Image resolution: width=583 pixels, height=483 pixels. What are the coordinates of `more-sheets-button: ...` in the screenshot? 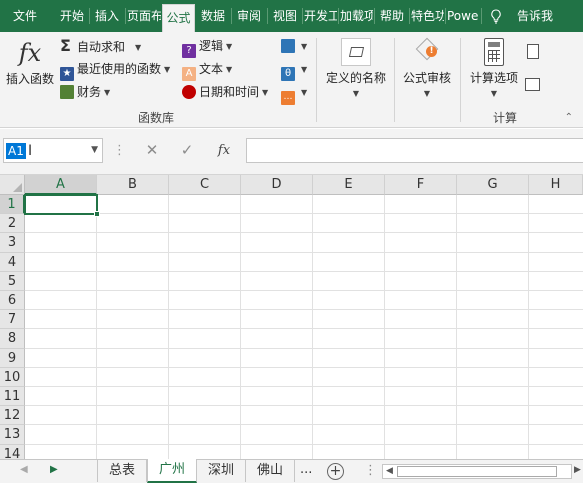 It's located at (306, 471).